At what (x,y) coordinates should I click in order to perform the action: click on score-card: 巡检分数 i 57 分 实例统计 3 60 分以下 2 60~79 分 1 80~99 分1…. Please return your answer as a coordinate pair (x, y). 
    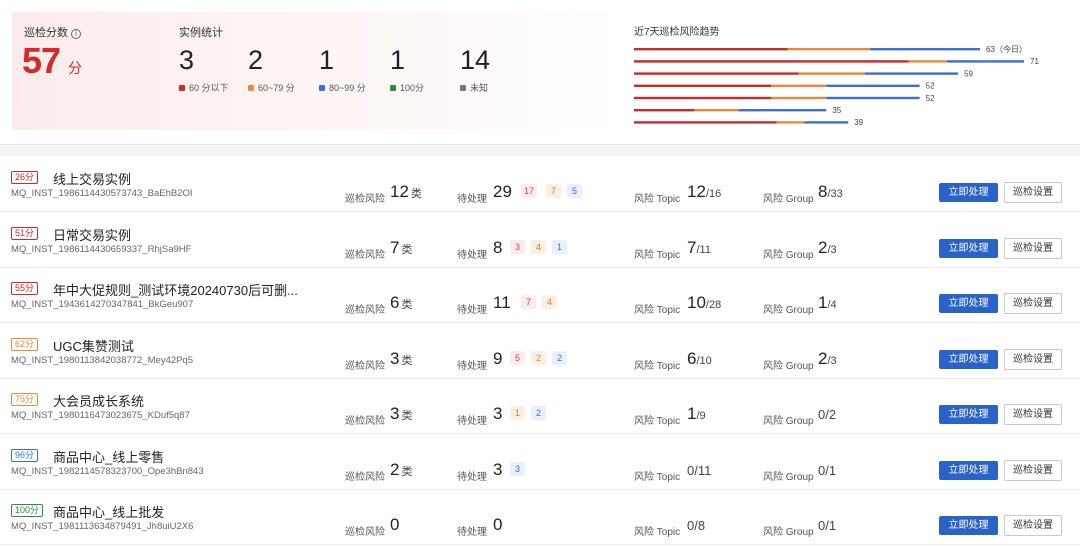
    Looking at the image, I should click on (317, 71).